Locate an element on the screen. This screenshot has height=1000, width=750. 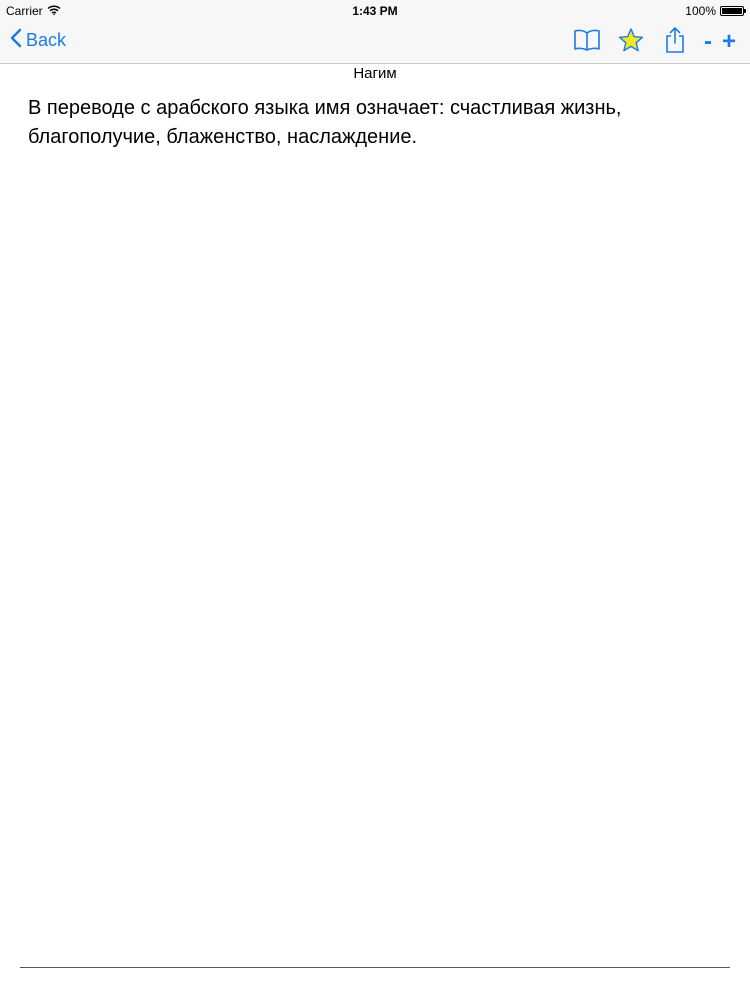
battery-fill is located at coordinates (732, 11).